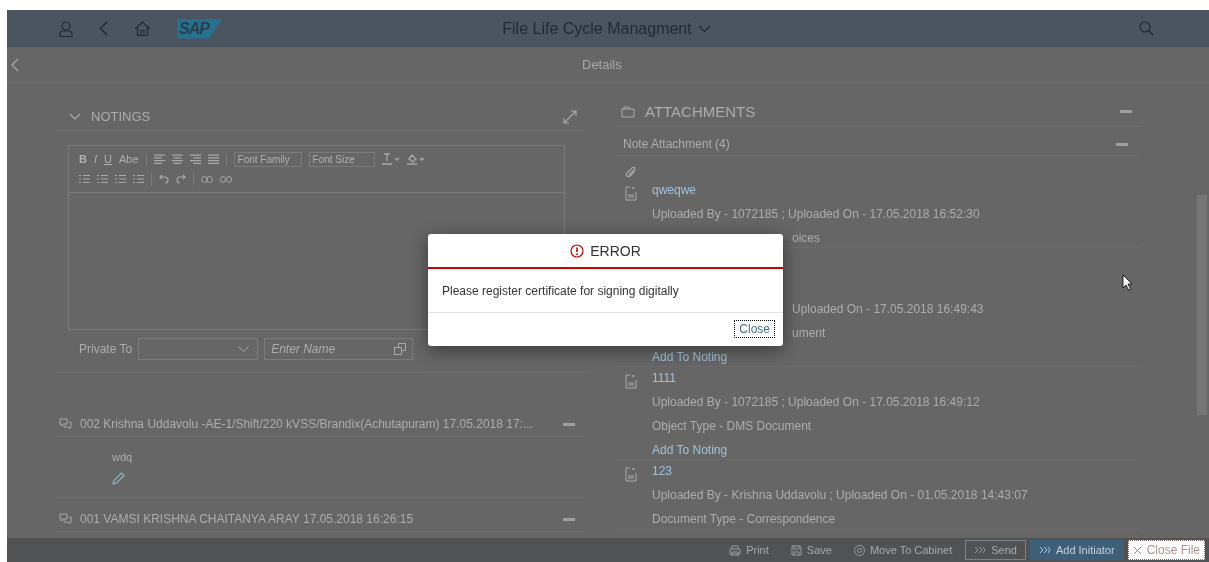  I want to click on user-icon, so click(66, 28).